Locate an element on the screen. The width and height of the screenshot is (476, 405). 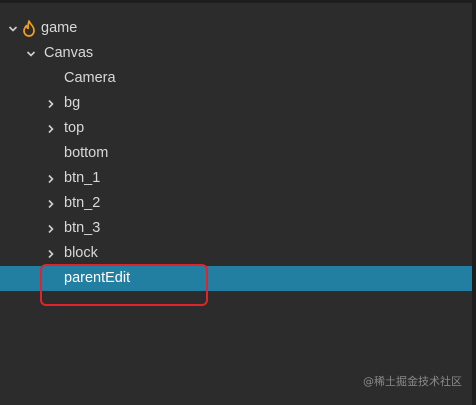
tree-node-label: btn_2 is located at coordinates (82, 203).